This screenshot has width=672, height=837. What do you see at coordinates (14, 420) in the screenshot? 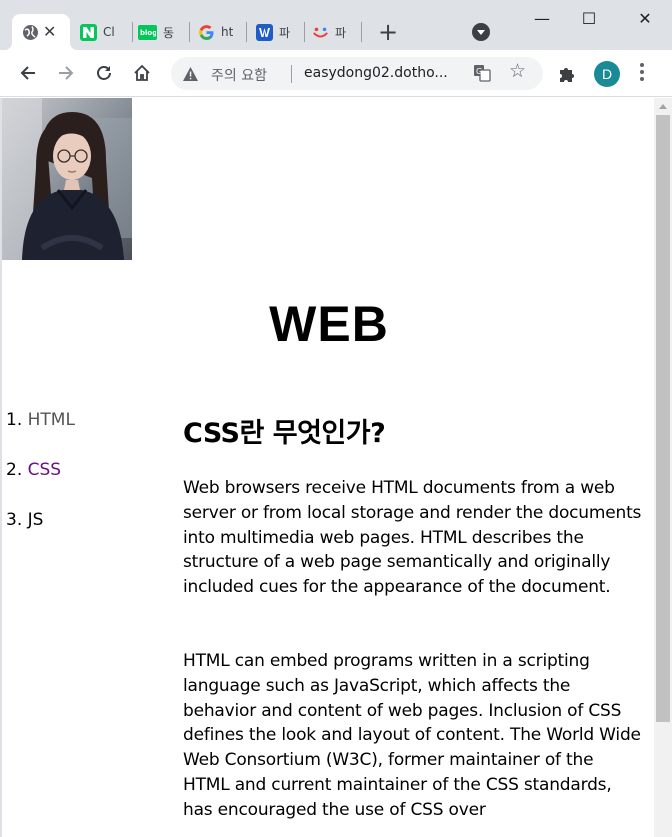
I see `nav-number: 1.` at bounding box center [14, 420].